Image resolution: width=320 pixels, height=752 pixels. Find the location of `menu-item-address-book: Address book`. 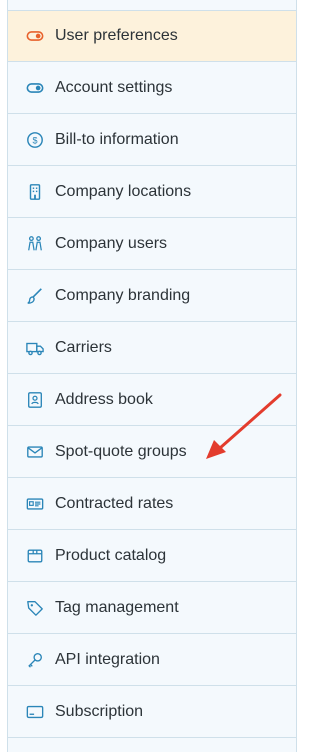

menu-item-address-book: Address book is located at coordinates (152, 400).